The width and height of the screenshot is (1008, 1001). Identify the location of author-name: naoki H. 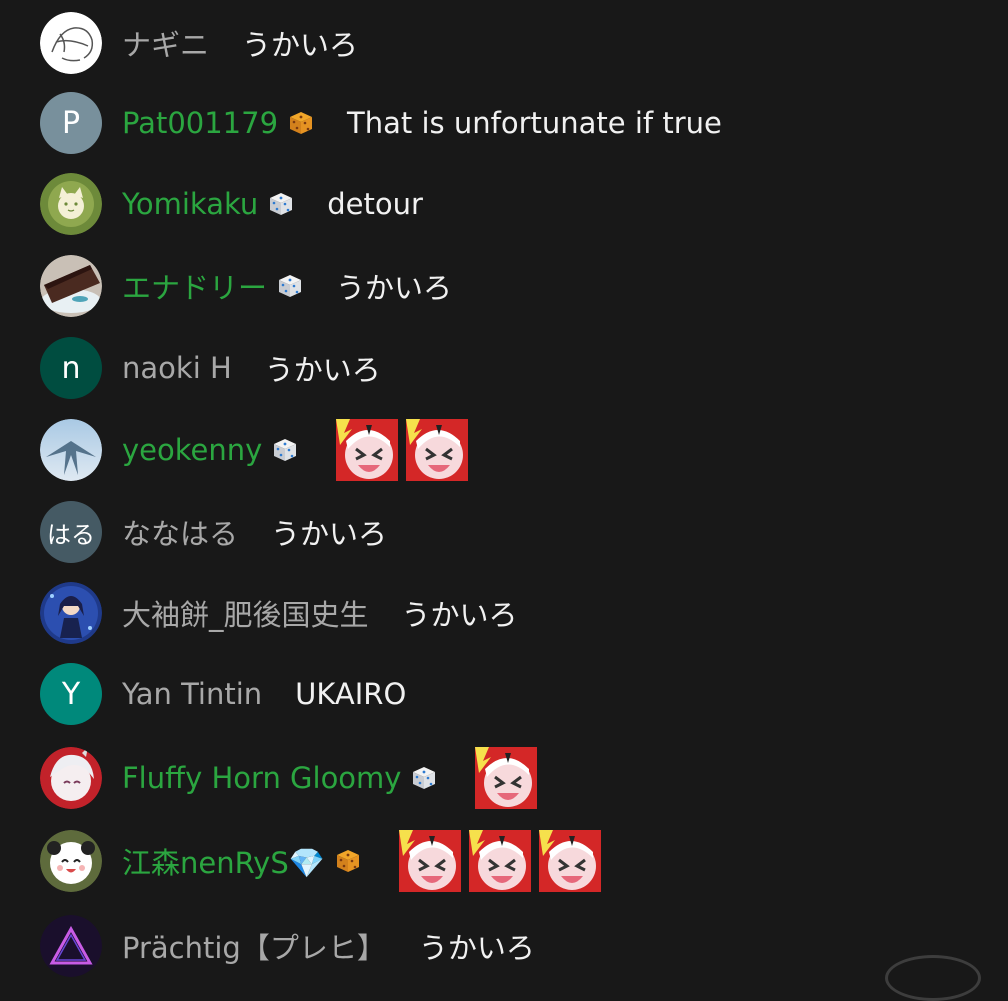
(177, 368).